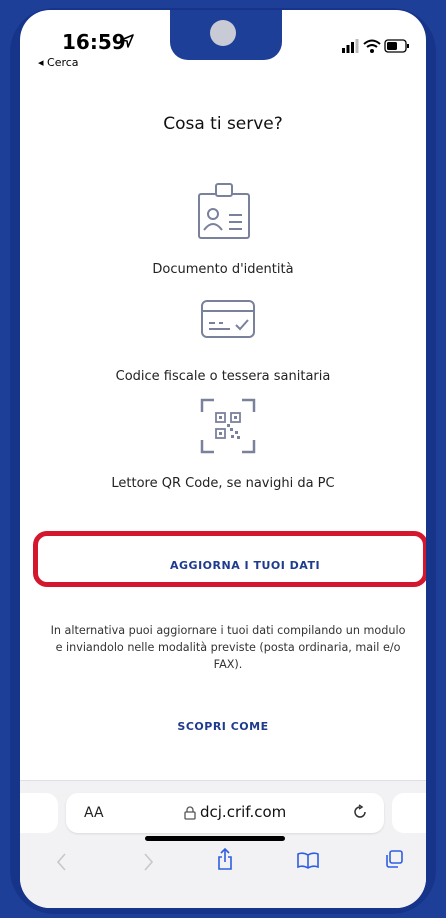  Describe the element at coordinates (58, 62) in the screenshot. I see `back-to-search-link: ◂ Cerca` at that location.